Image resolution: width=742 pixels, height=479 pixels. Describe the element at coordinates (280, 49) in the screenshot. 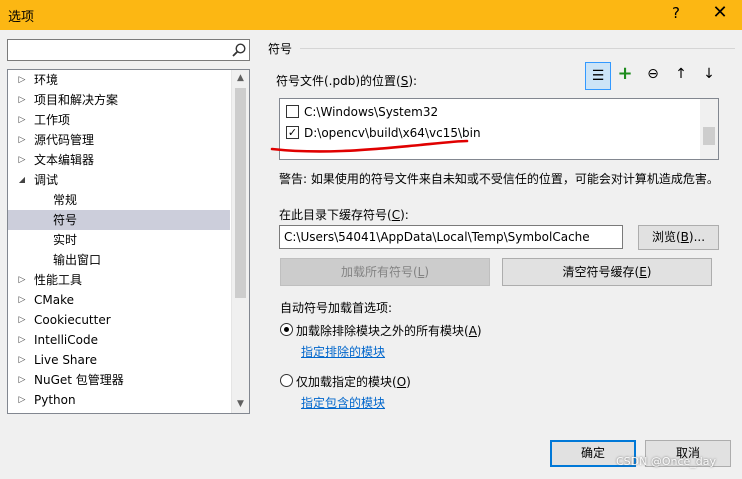

I see `section-title: 符号` at that location.